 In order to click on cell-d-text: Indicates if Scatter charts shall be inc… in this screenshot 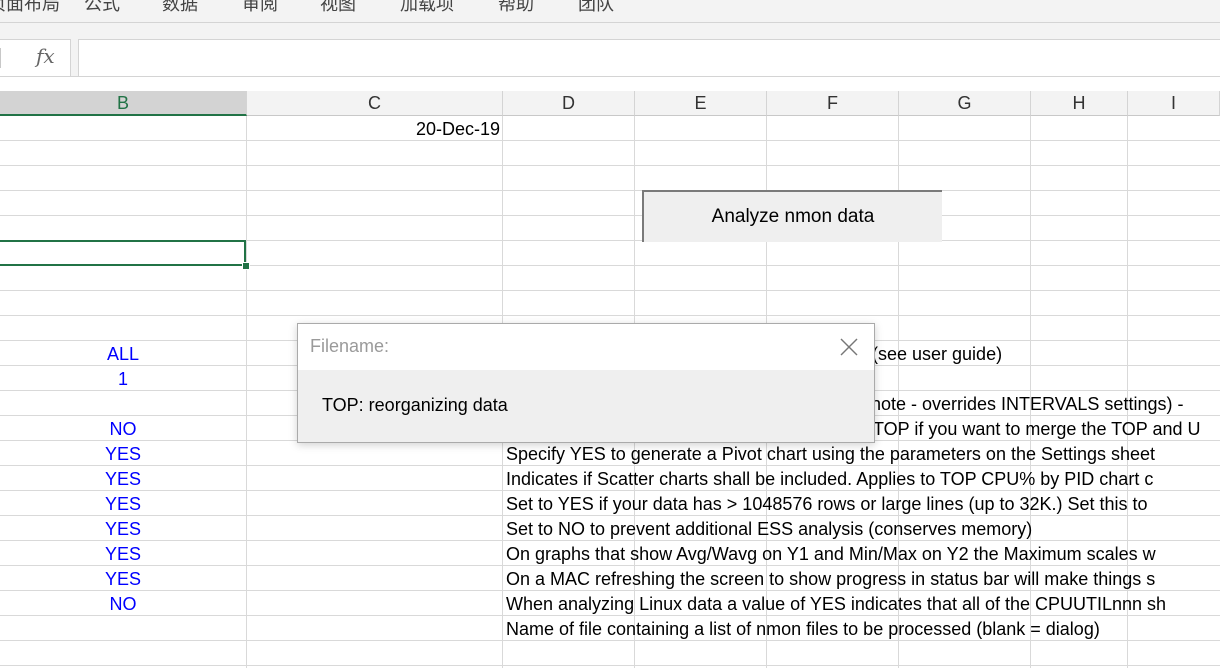, I will do `click(829, 479)`.